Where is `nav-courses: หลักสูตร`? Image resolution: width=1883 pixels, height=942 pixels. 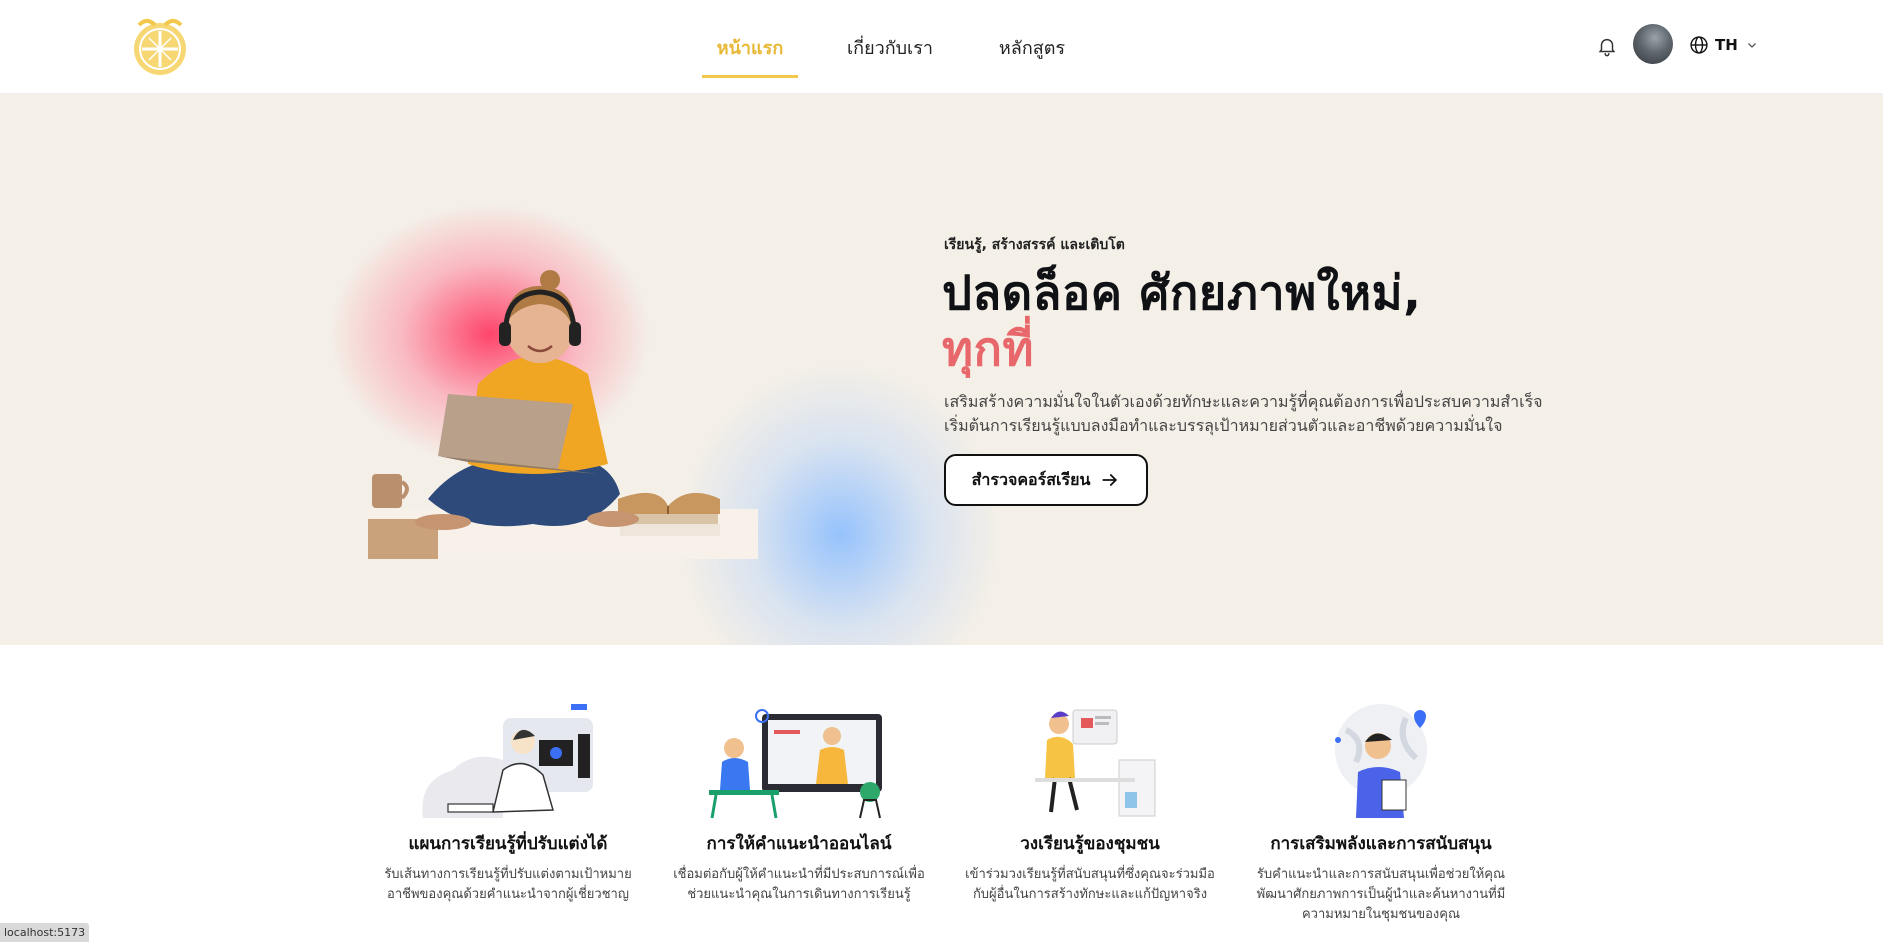
nav-courses: หลักสูตร is located at coordinates (1032, 47).